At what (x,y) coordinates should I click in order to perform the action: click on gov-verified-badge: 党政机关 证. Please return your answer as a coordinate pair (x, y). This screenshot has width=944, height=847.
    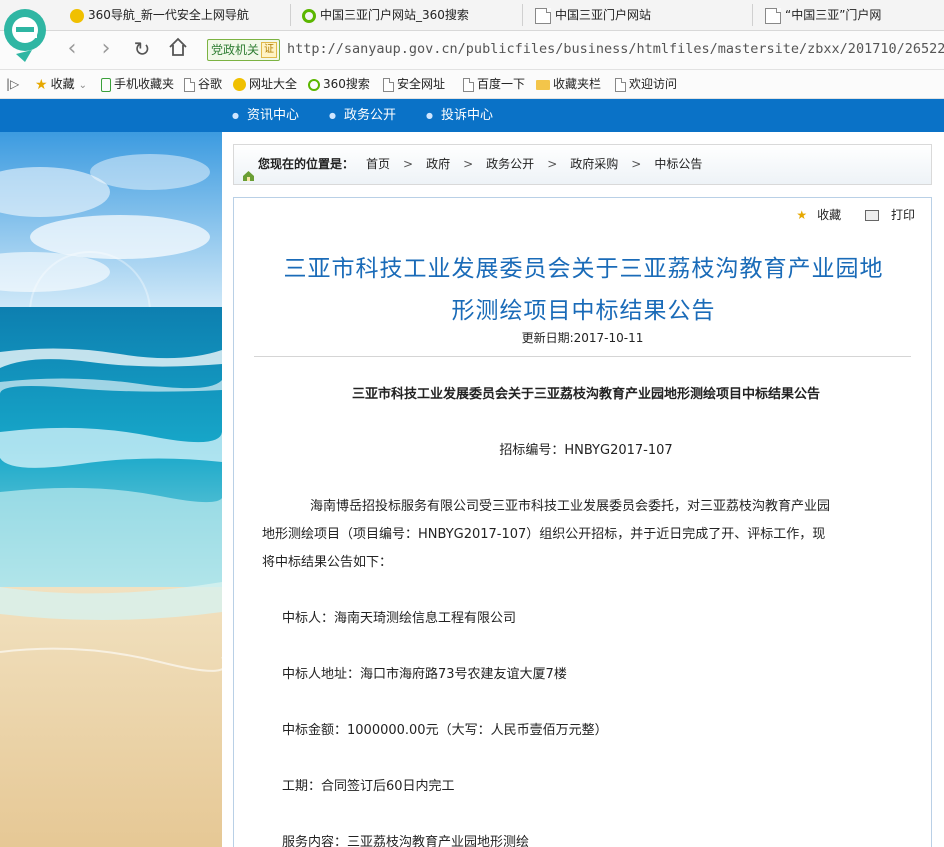
    Looking at the image, I should click on (244, 50).